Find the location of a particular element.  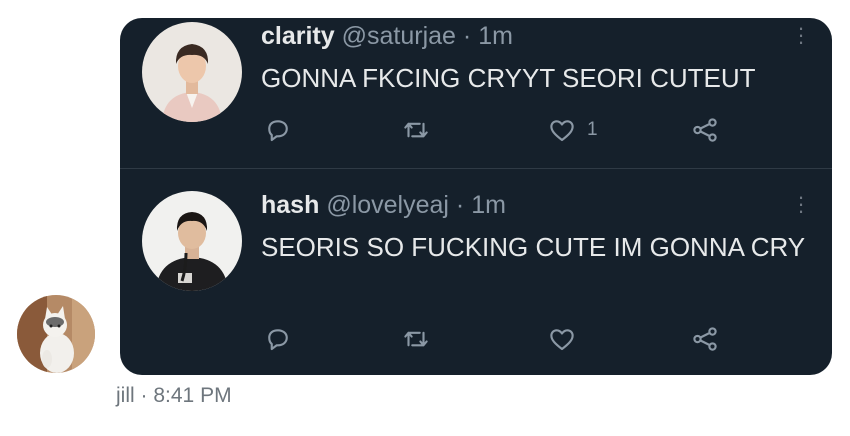

handle: @saturjae is located at coordinates (399, 36).